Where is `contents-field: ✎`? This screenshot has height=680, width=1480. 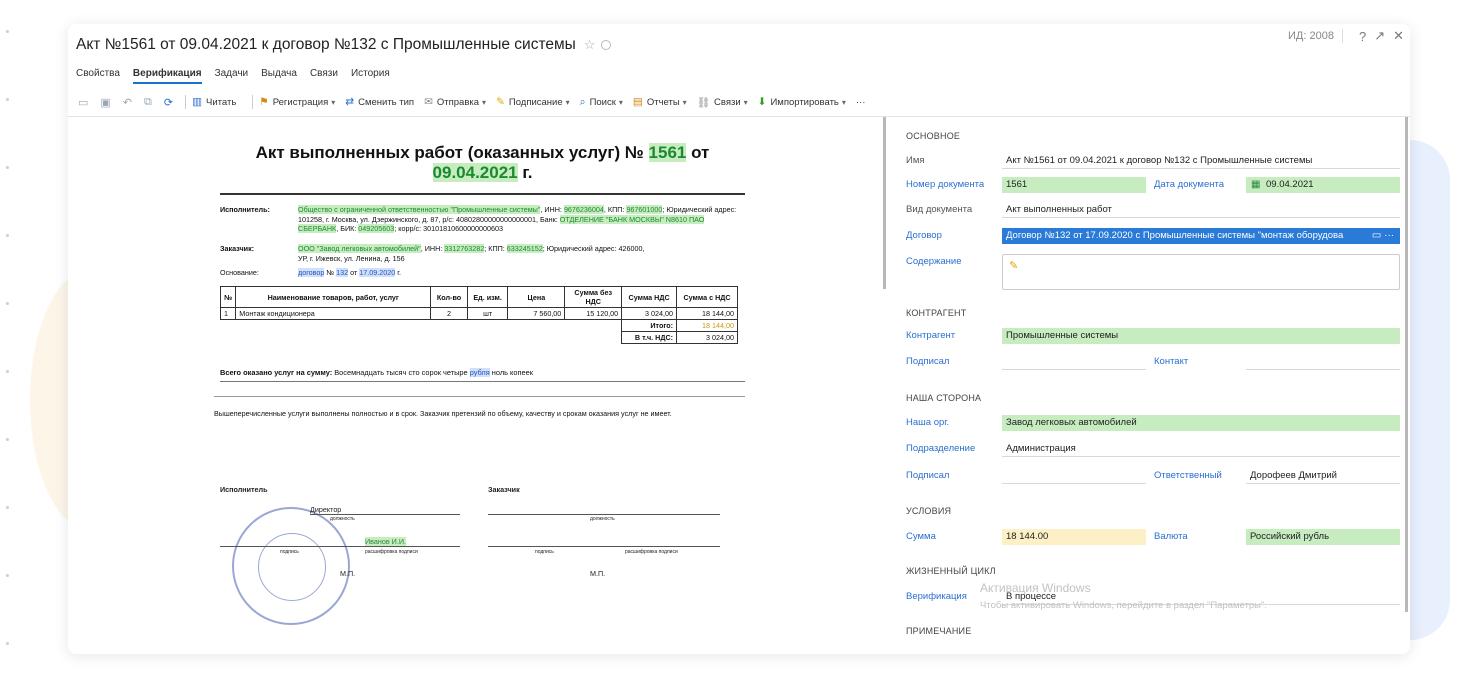 contents-field: ✎ is located at coordinates (1201, 272).